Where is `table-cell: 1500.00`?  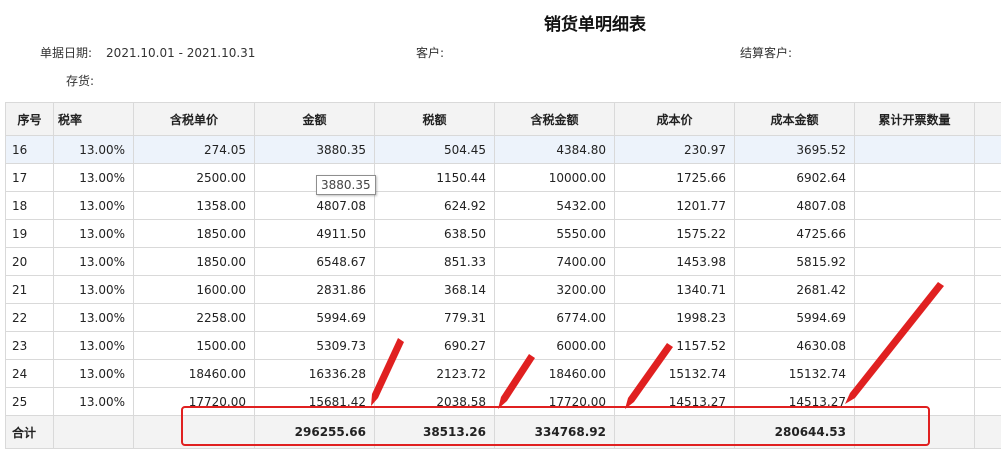
table-cell: 1500.00 is located at coordinates (194, 345).